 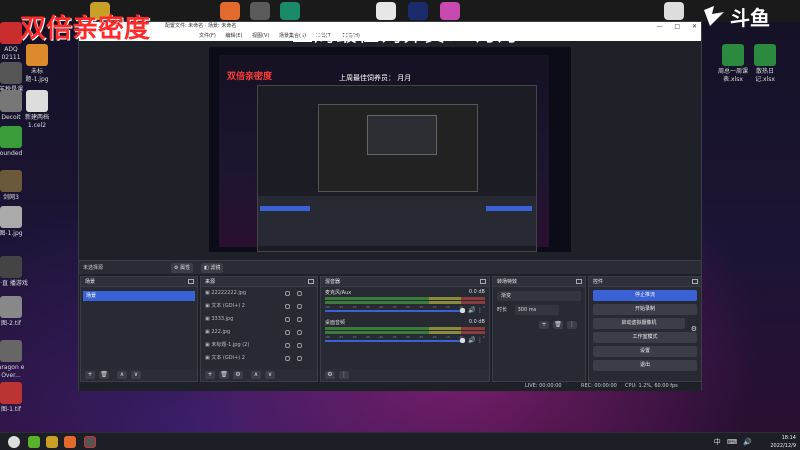 I want to click on remove-transition-button: 🗑, so click(x=558, y=325).